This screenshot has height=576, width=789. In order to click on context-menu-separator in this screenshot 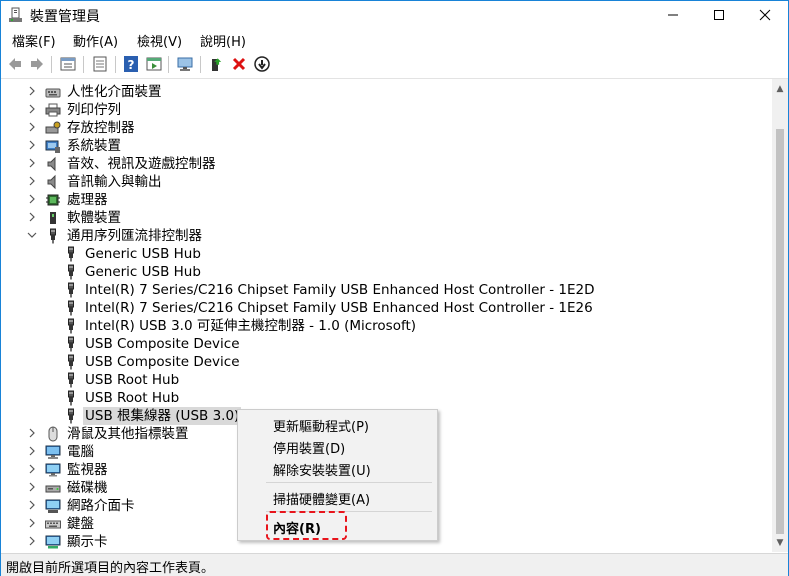, I will do `click(349, 482)`.